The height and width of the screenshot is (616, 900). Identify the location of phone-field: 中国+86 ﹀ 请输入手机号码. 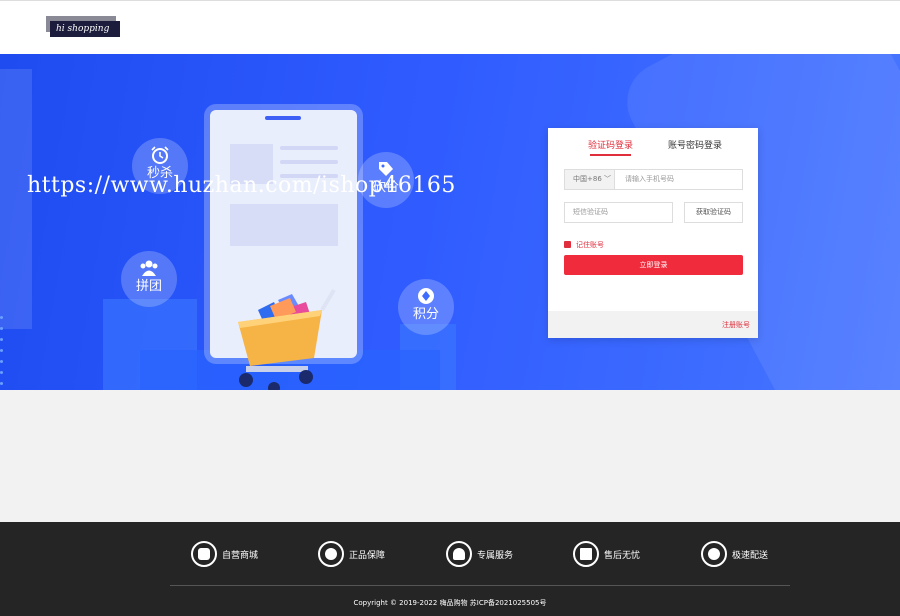
(653, 179).